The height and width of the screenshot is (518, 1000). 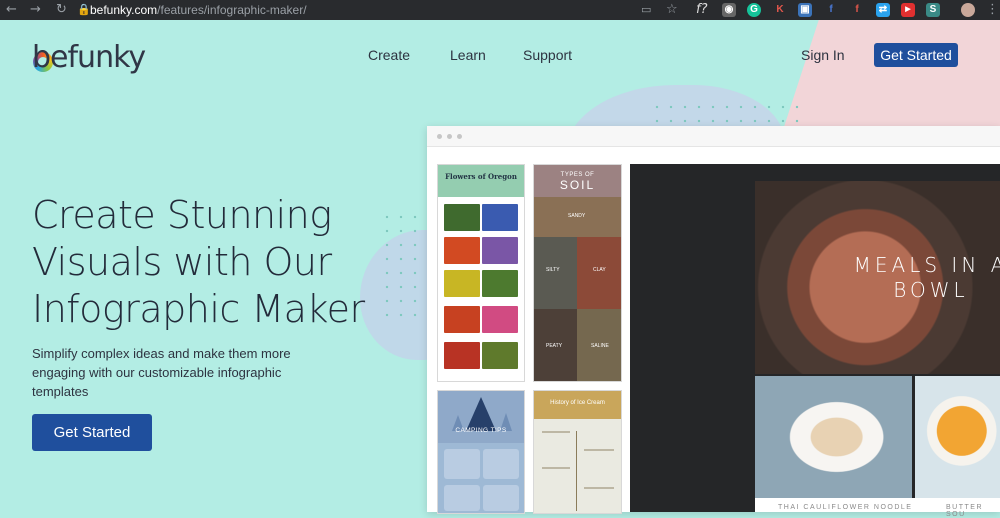 I want to click on soil-label: SILTY, so click(x=553, y=270).